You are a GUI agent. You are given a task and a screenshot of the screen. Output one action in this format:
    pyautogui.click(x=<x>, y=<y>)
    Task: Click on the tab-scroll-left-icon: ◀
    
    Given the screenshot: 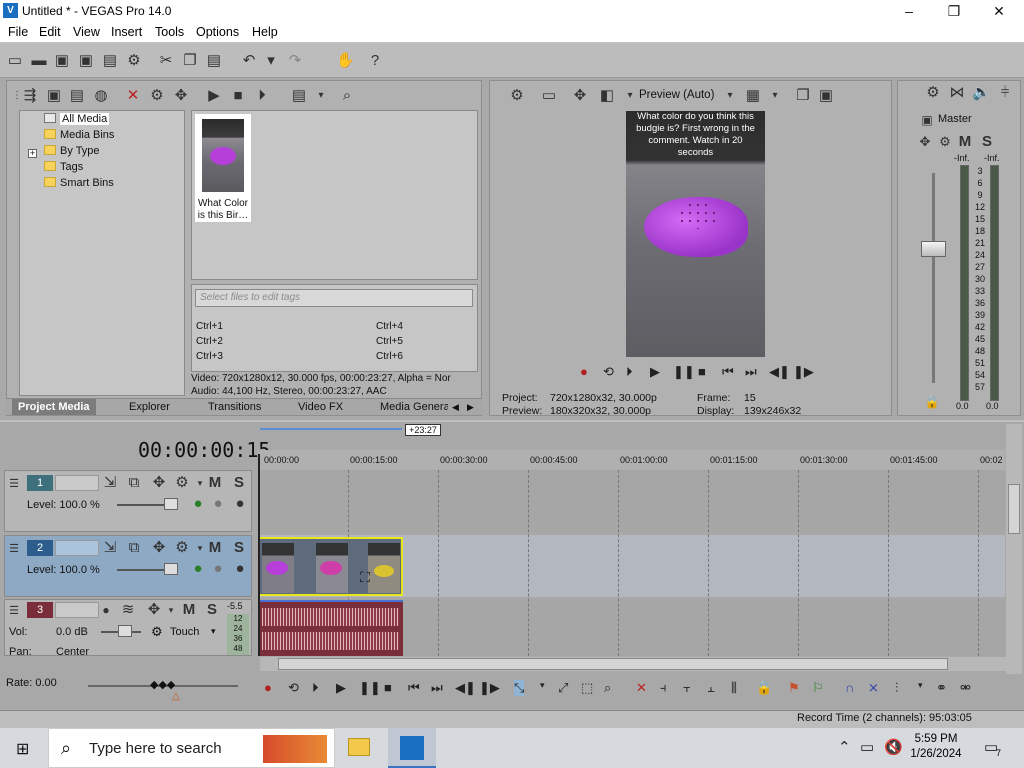 What is the action you would take?
    pyautogui.click(x=455, y=407)
    